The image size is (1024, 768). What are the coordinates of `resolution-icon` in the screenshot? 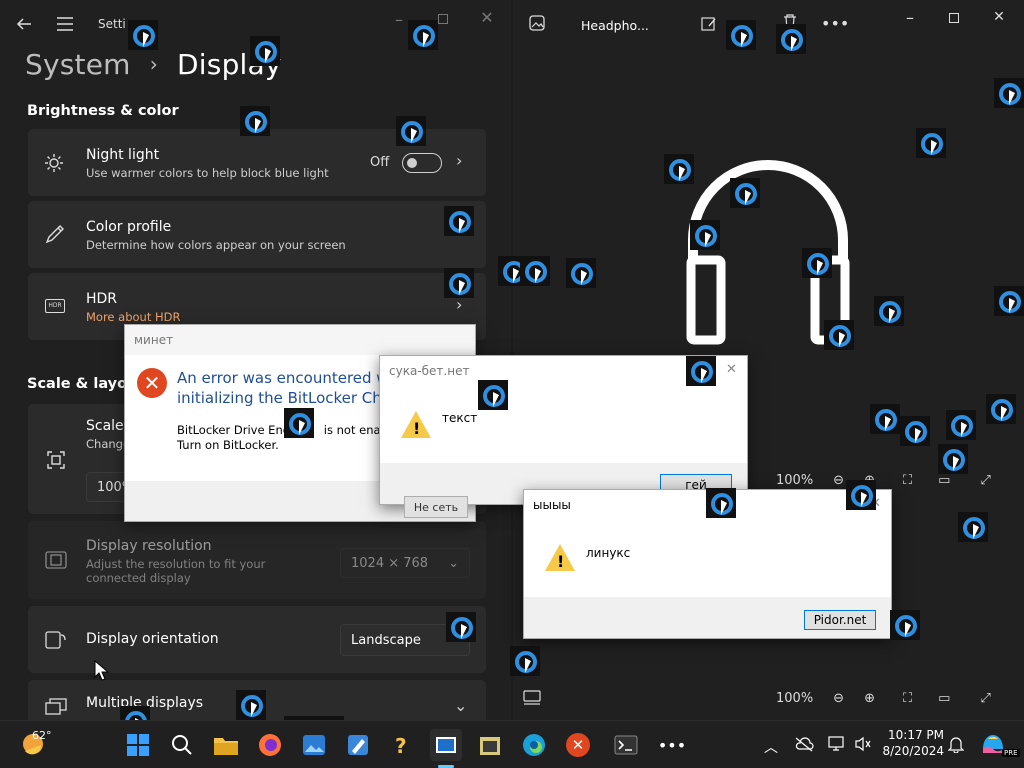 It's located at (56, 562).